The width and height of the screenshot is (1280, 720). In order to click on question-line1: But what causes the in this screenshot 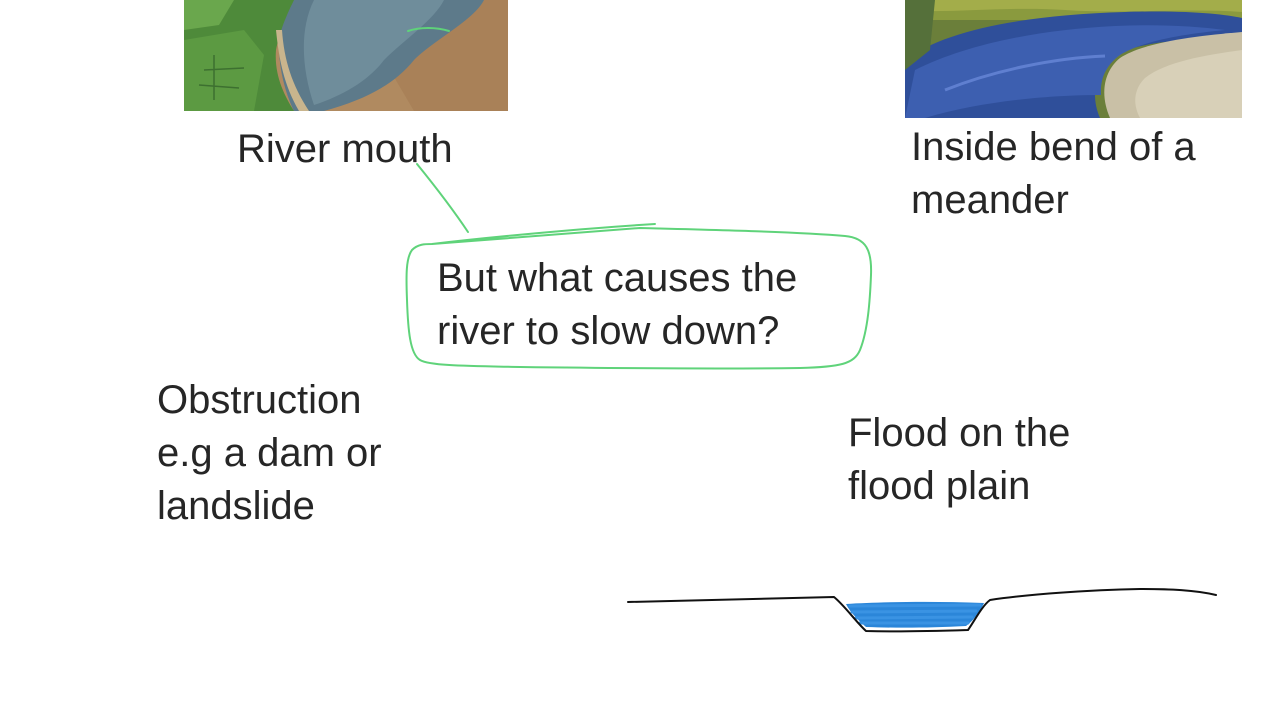, I will do `click(617, 278)`.